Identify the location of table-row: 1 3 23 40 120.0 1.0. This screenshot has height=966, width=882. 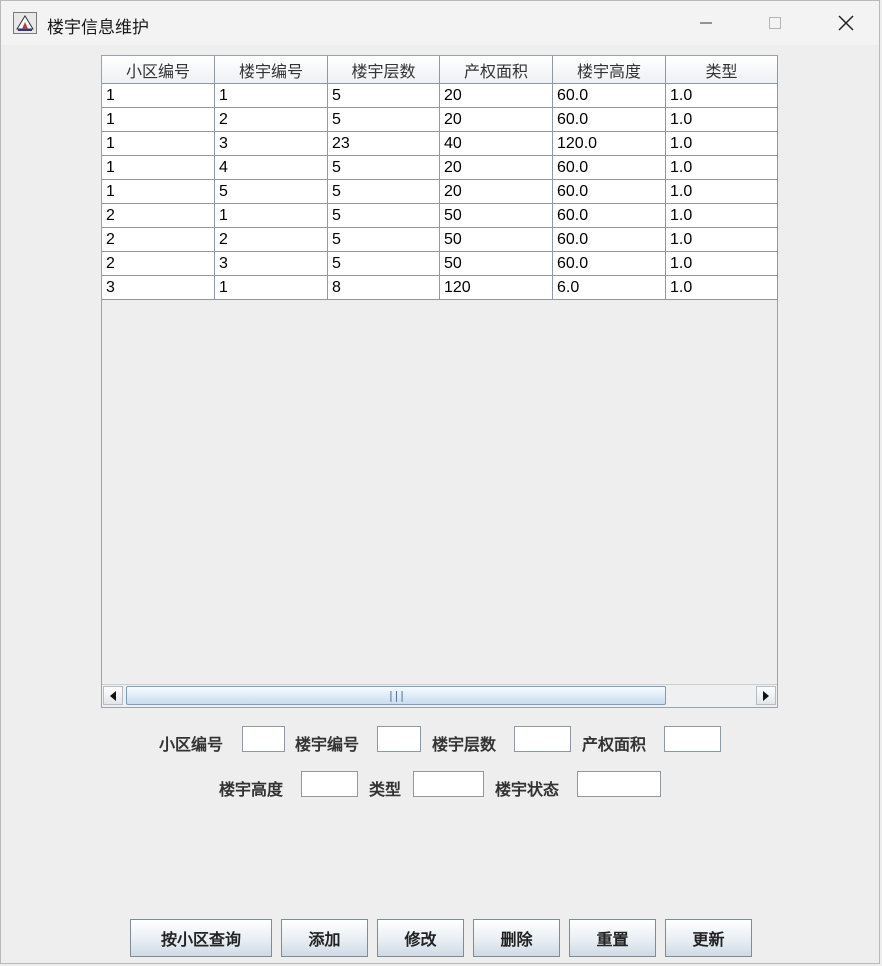
(440, 144).